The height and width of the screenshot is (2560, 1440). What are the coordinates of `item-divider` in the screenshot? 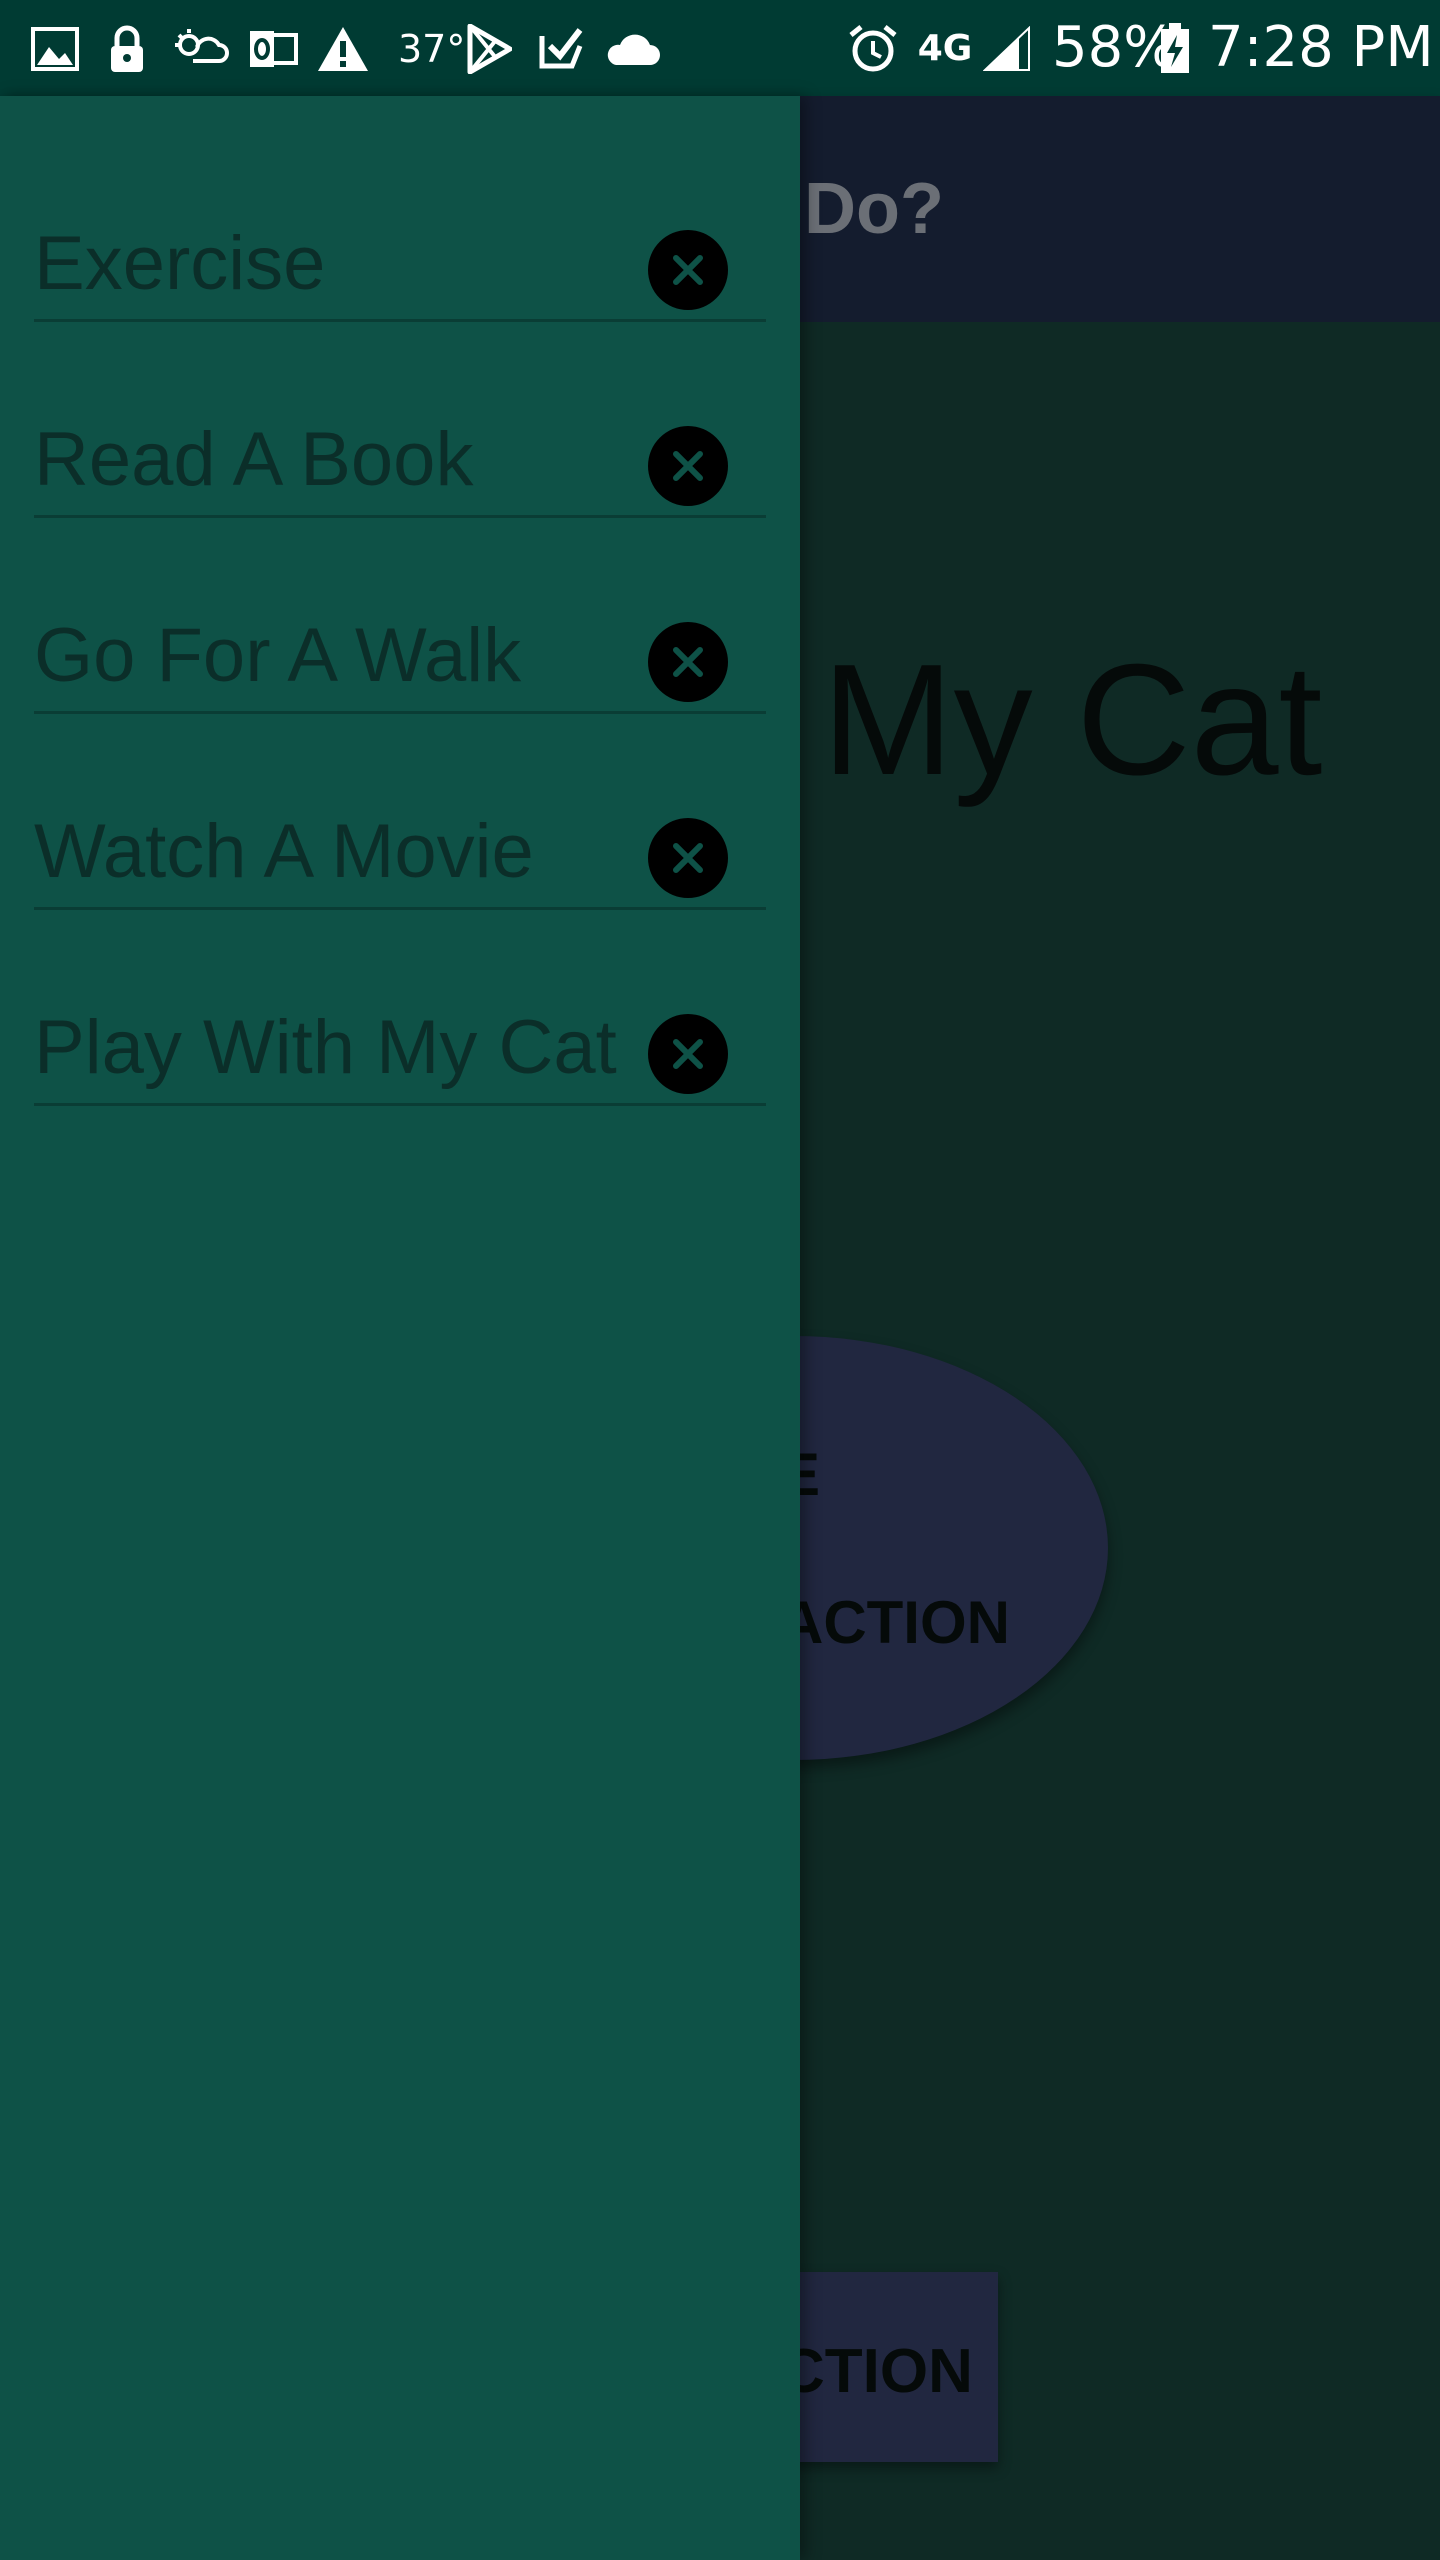 It's located at (400, 1104).